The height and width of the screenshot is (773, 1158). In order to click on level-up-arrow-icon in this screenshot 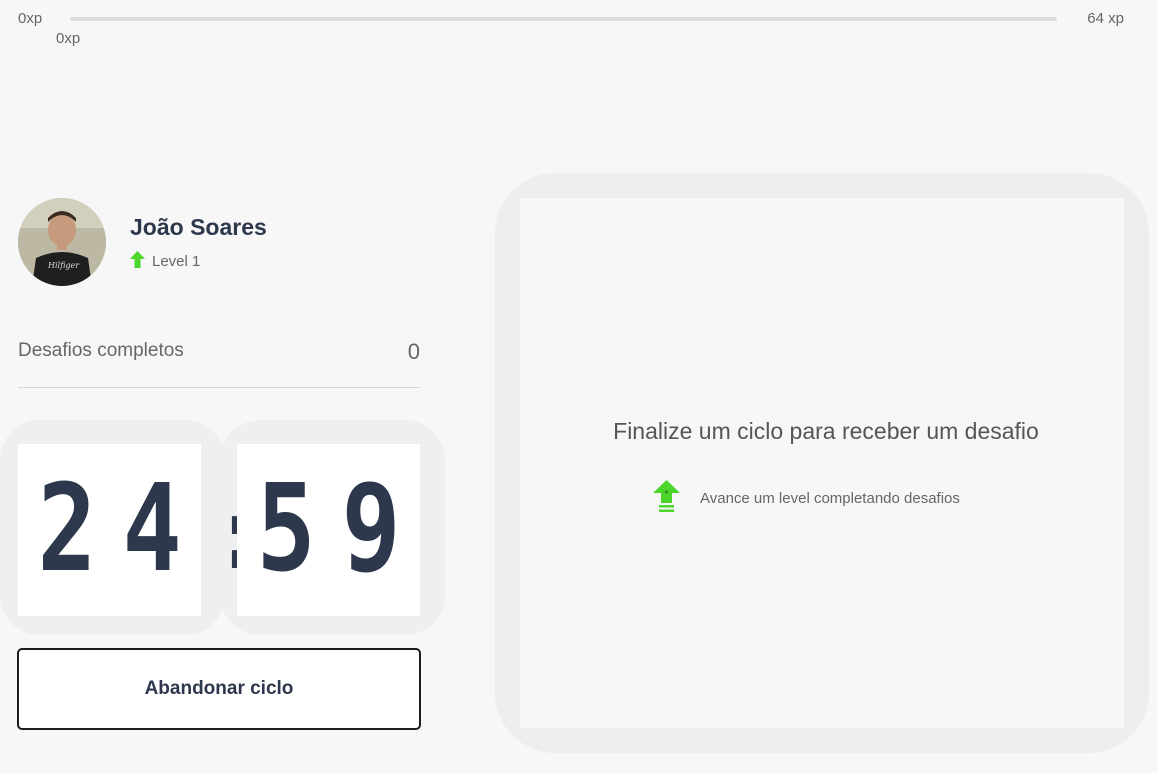, I will do `click(137, 261)`.